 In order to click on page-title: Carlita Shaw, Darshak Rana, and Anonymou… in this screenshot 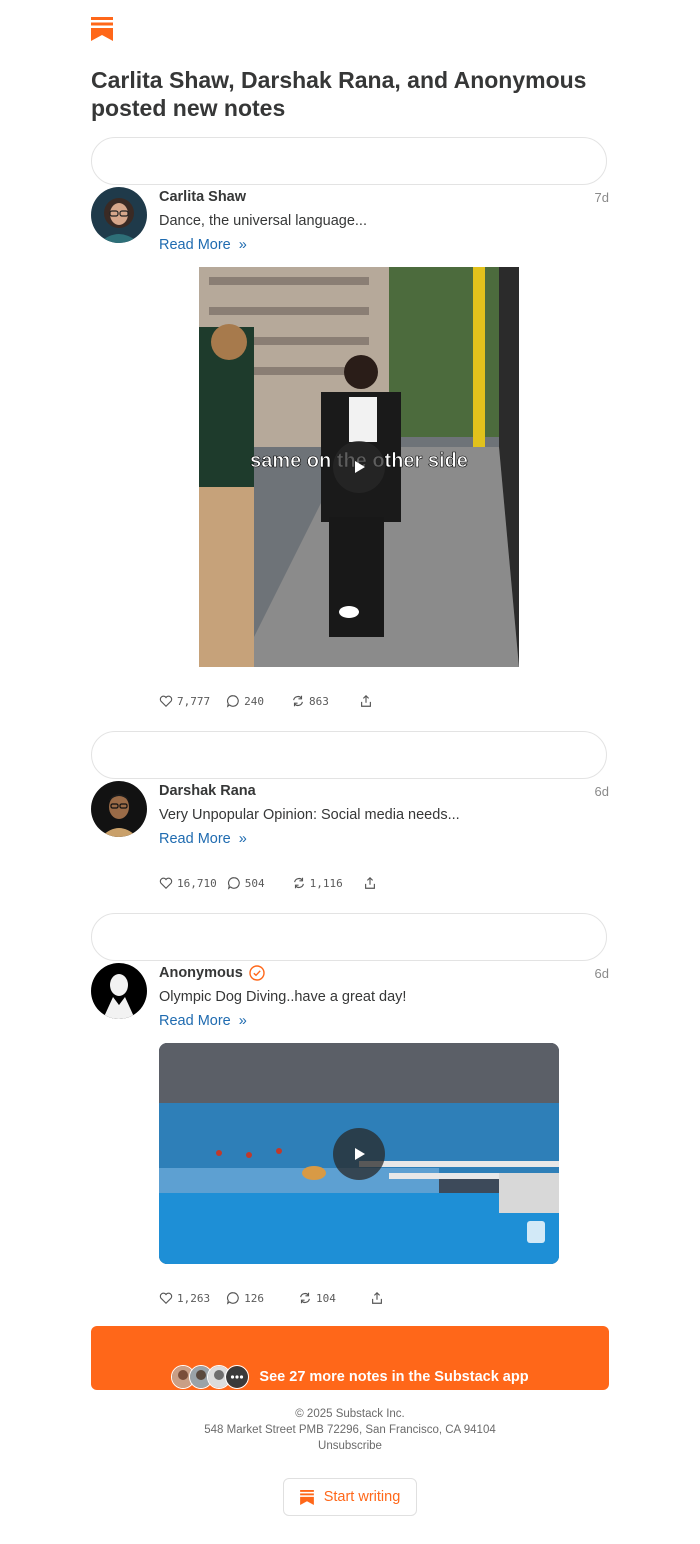, I will do `click(339, 94)`.